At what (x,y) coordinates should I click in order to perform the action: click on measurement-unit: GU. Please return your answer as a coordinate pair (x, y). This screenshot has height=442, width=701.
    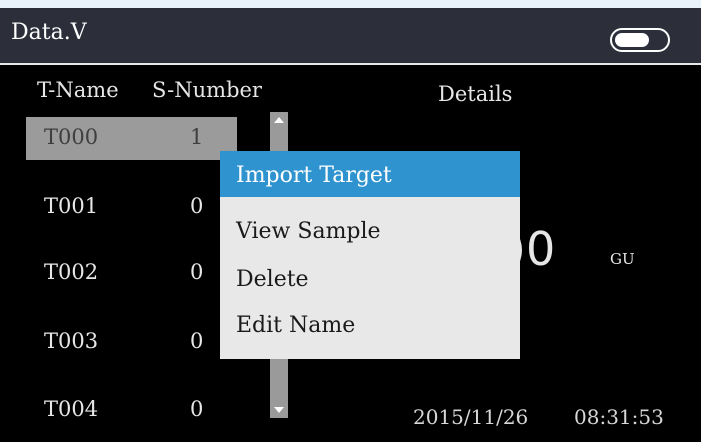
    Looking at the image, I should click on (622, 259).